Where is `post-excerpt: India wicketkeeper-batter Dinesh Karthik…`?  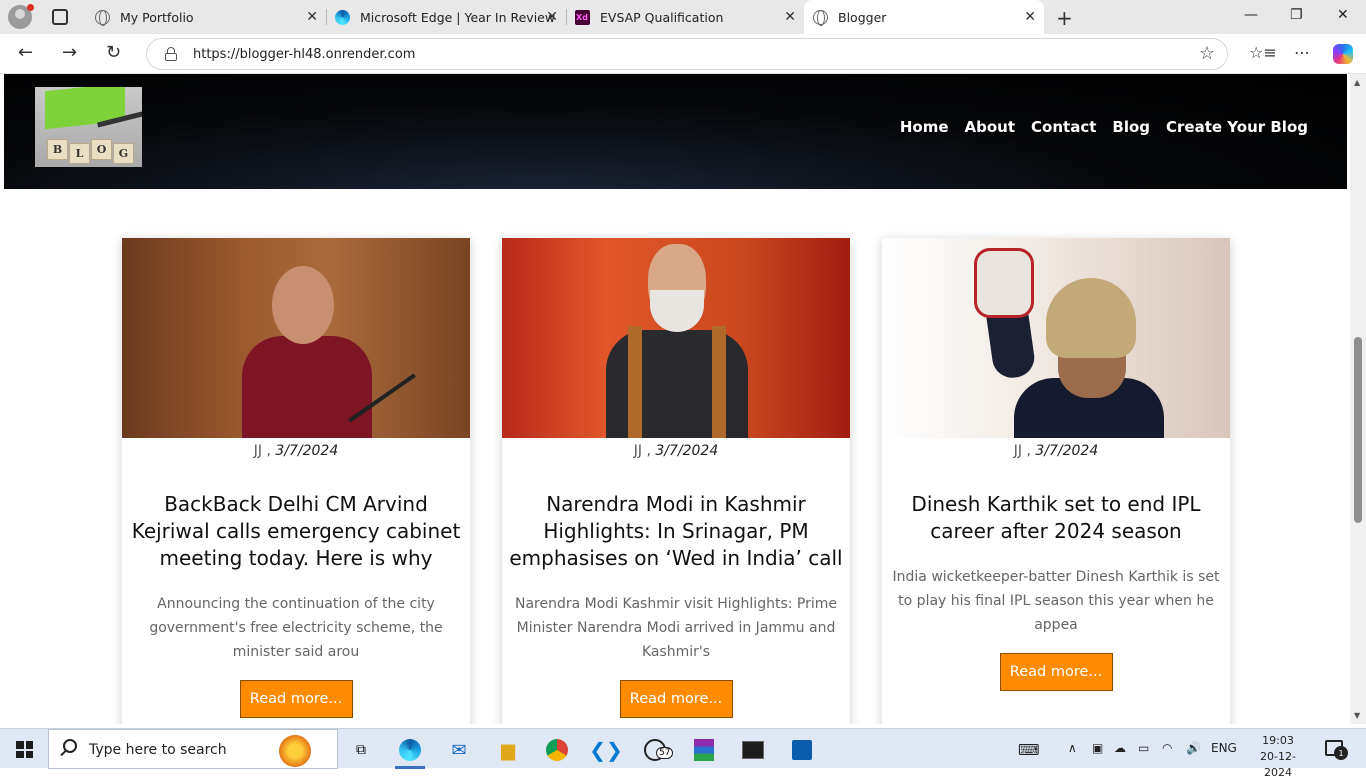
post-excerpt: India wicketkeeper-batter Dinesh Karthik… is located at coordinates (1056, 601).